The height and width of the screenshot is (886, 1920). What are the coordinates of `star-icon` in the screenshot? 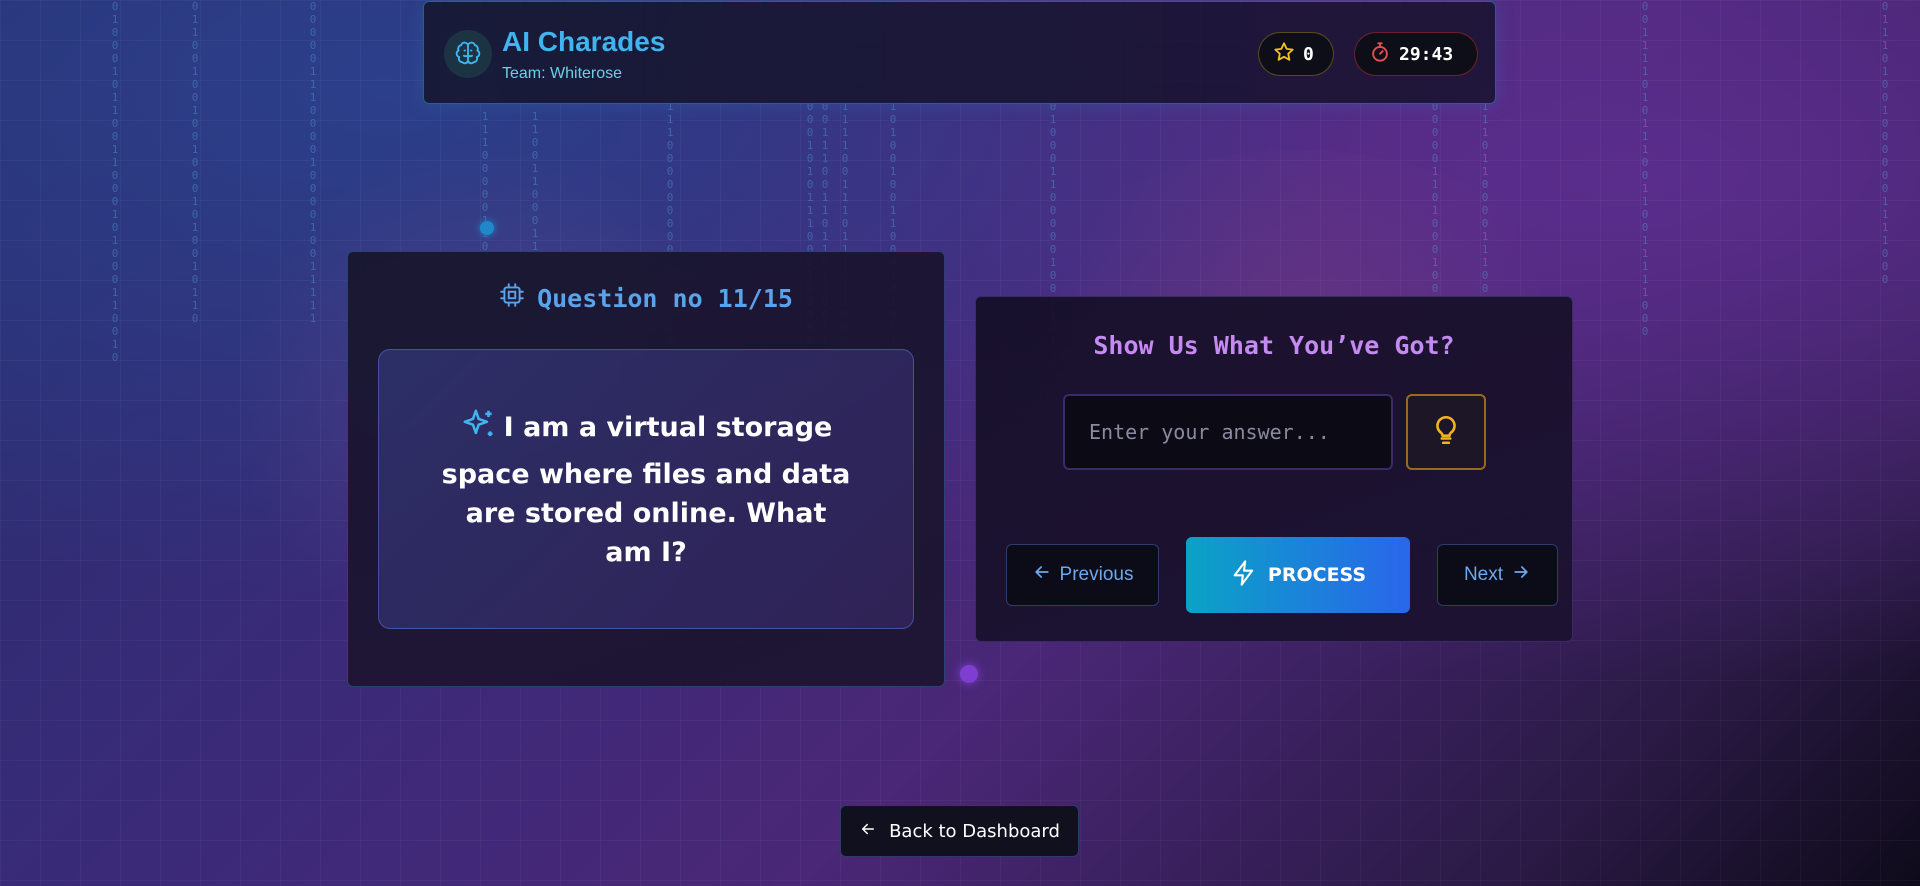 It's located at (1284, 54).